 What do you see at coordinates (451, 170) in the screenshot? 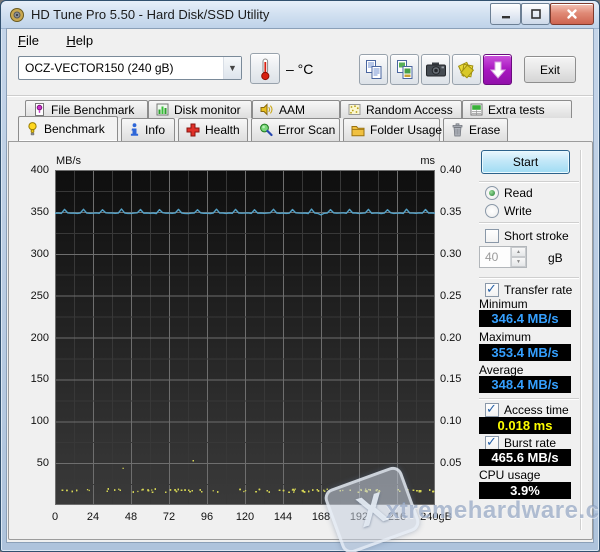
I see `right-axis-tick: 0.40` at bounding box center [451, 170].